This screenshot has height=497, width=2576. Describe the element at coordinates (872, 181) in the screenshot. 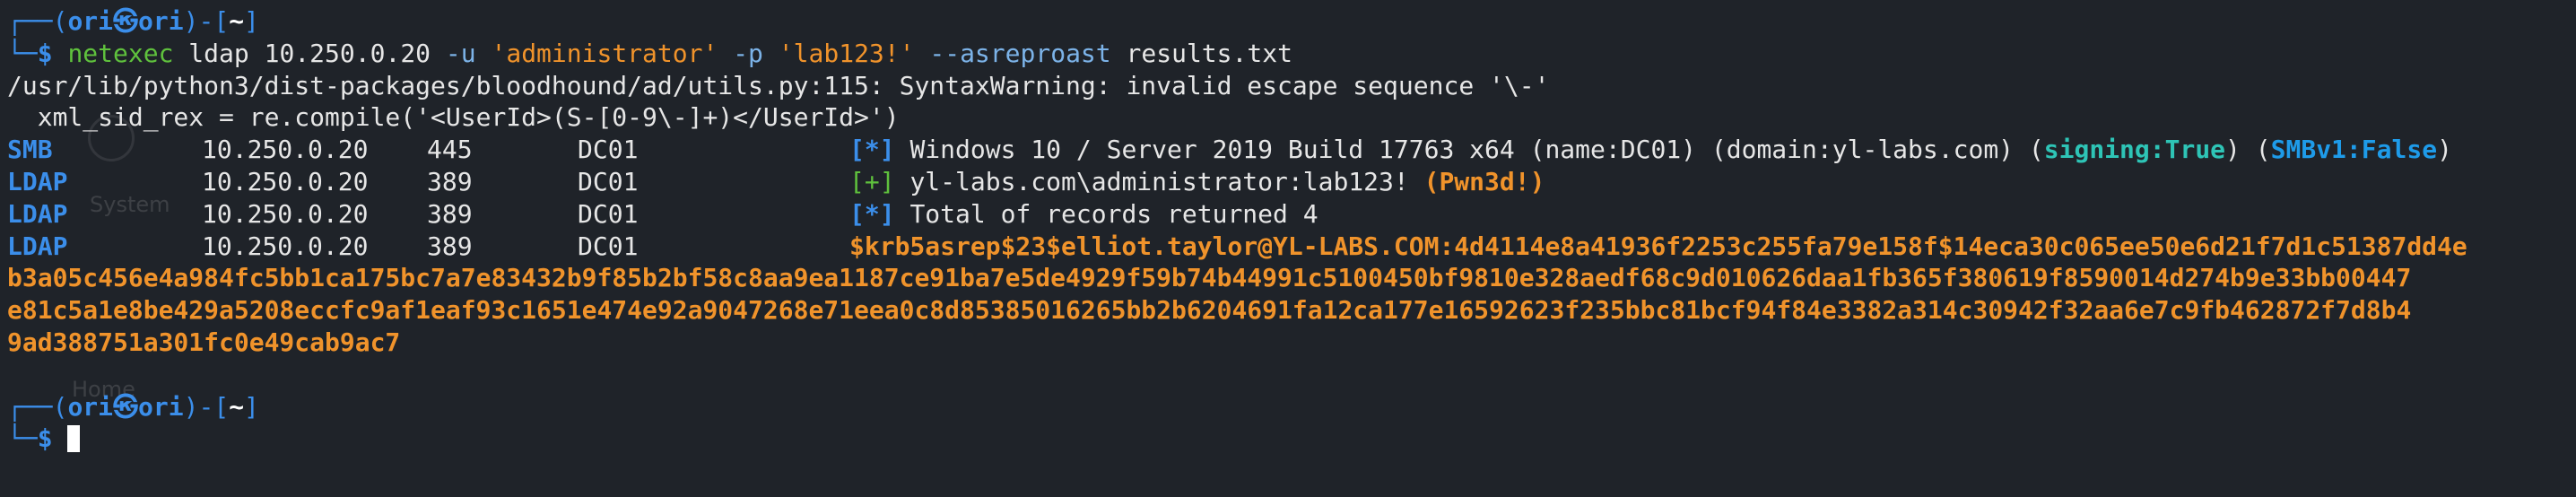

I see `row-status-success: [+]` at that location.